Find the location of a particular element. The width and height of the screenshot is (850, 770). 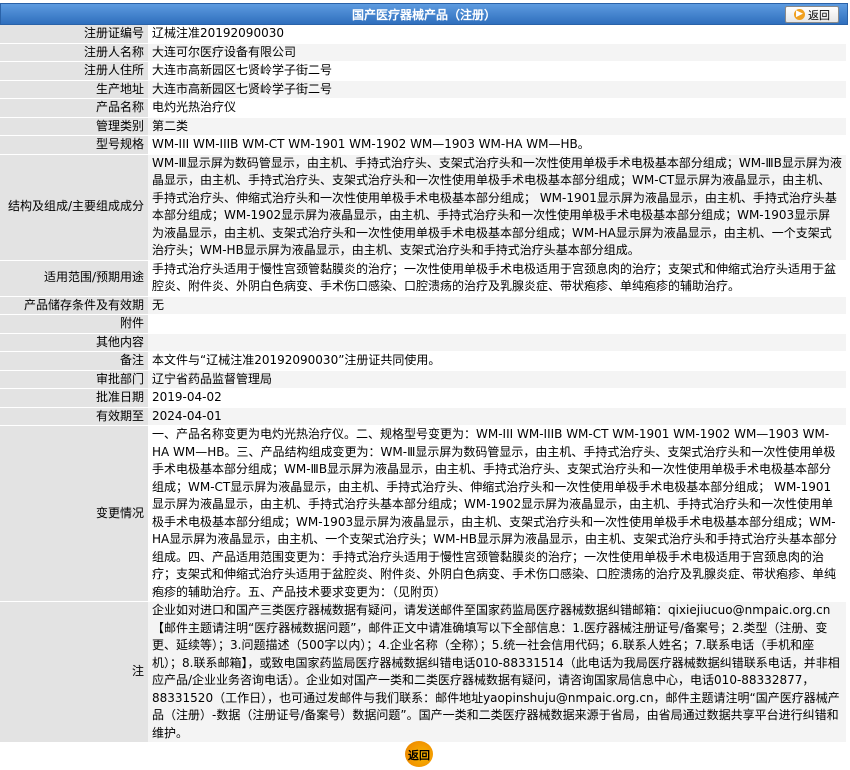

header-bar: 国产医疗器械产品（注册） ▶ 返回 is located at coordinates (424, 14).